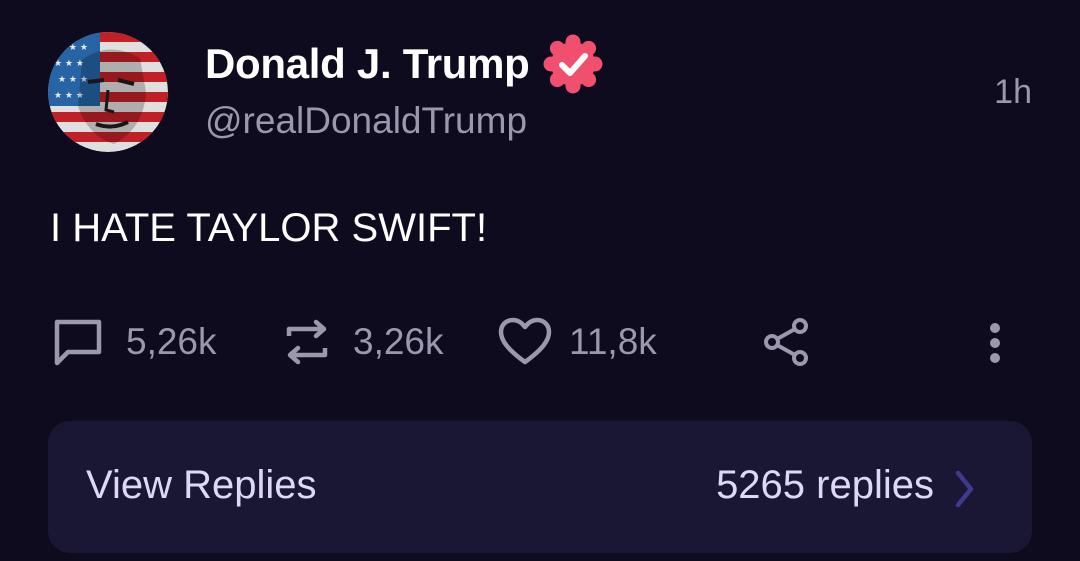 Image resolution: width=1080 pixels, height=561 pixels. I want to click on more-vertical-icon, so click(995, 342).